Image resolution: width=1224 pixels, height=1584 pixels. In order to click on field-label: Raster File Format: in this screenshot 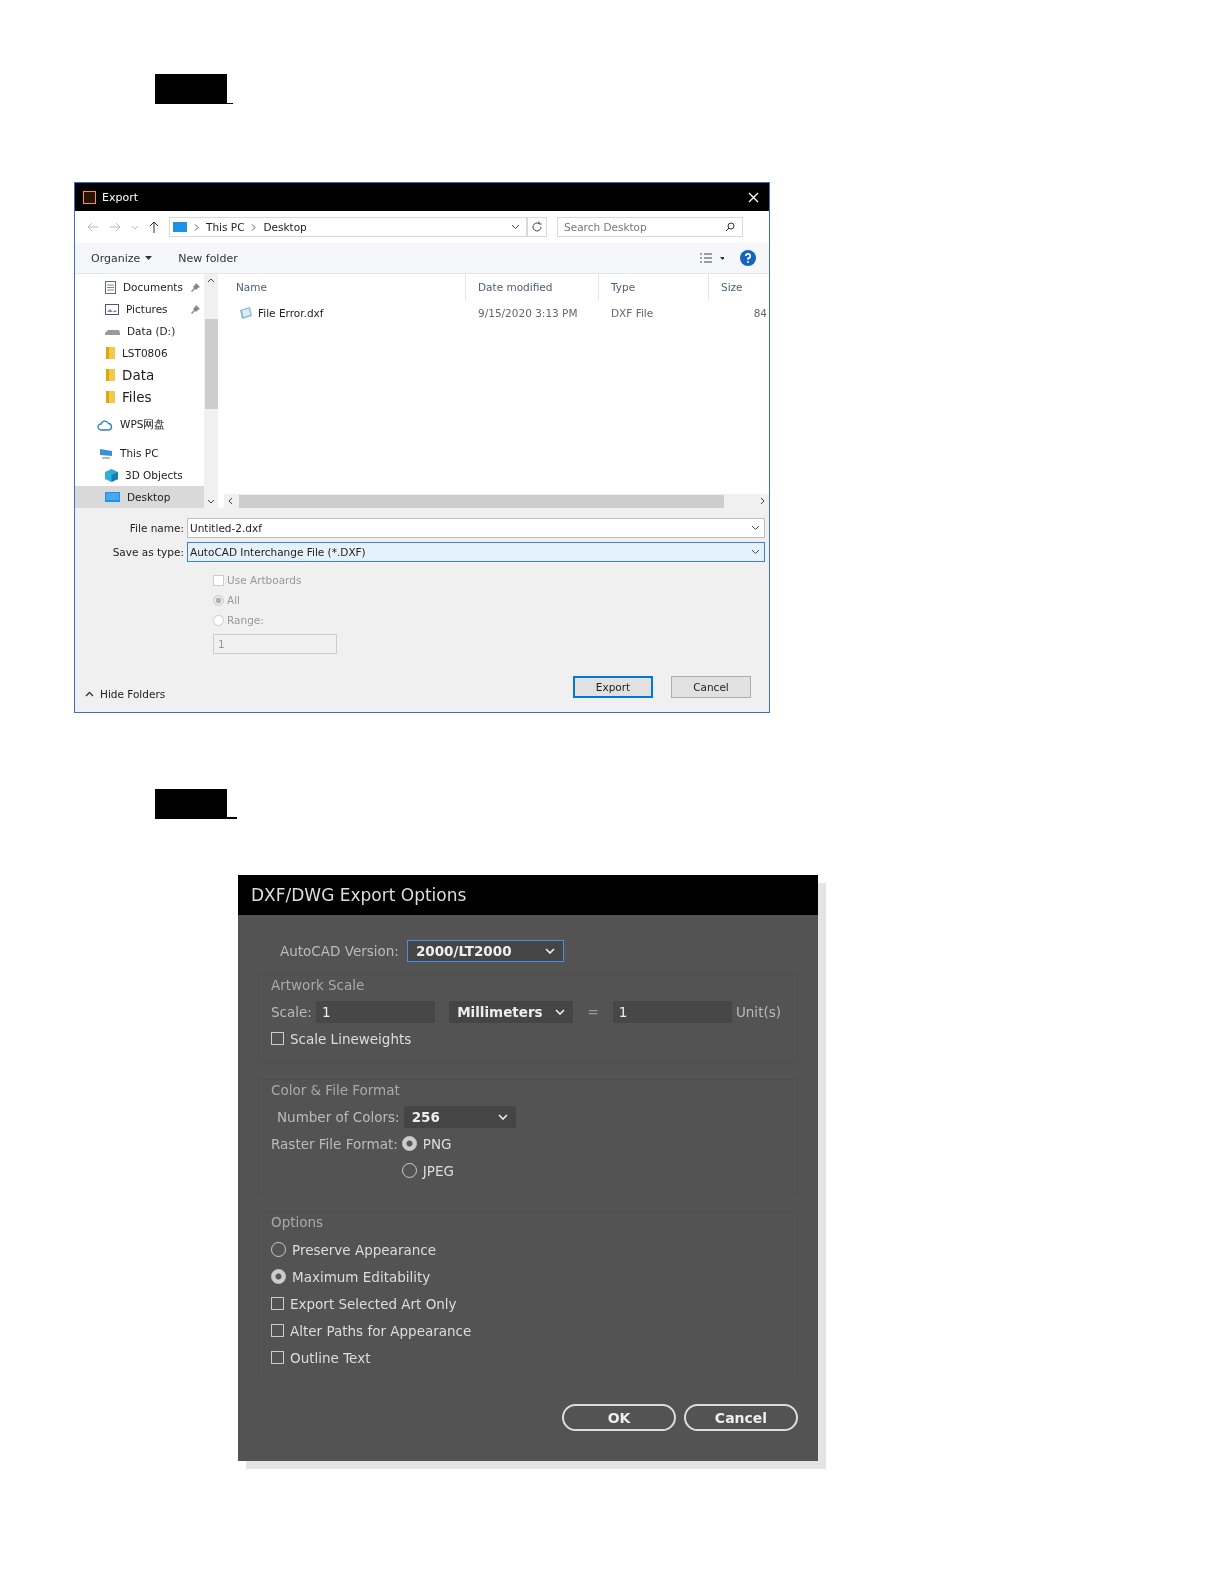, I will do `click(334, 1144)`.